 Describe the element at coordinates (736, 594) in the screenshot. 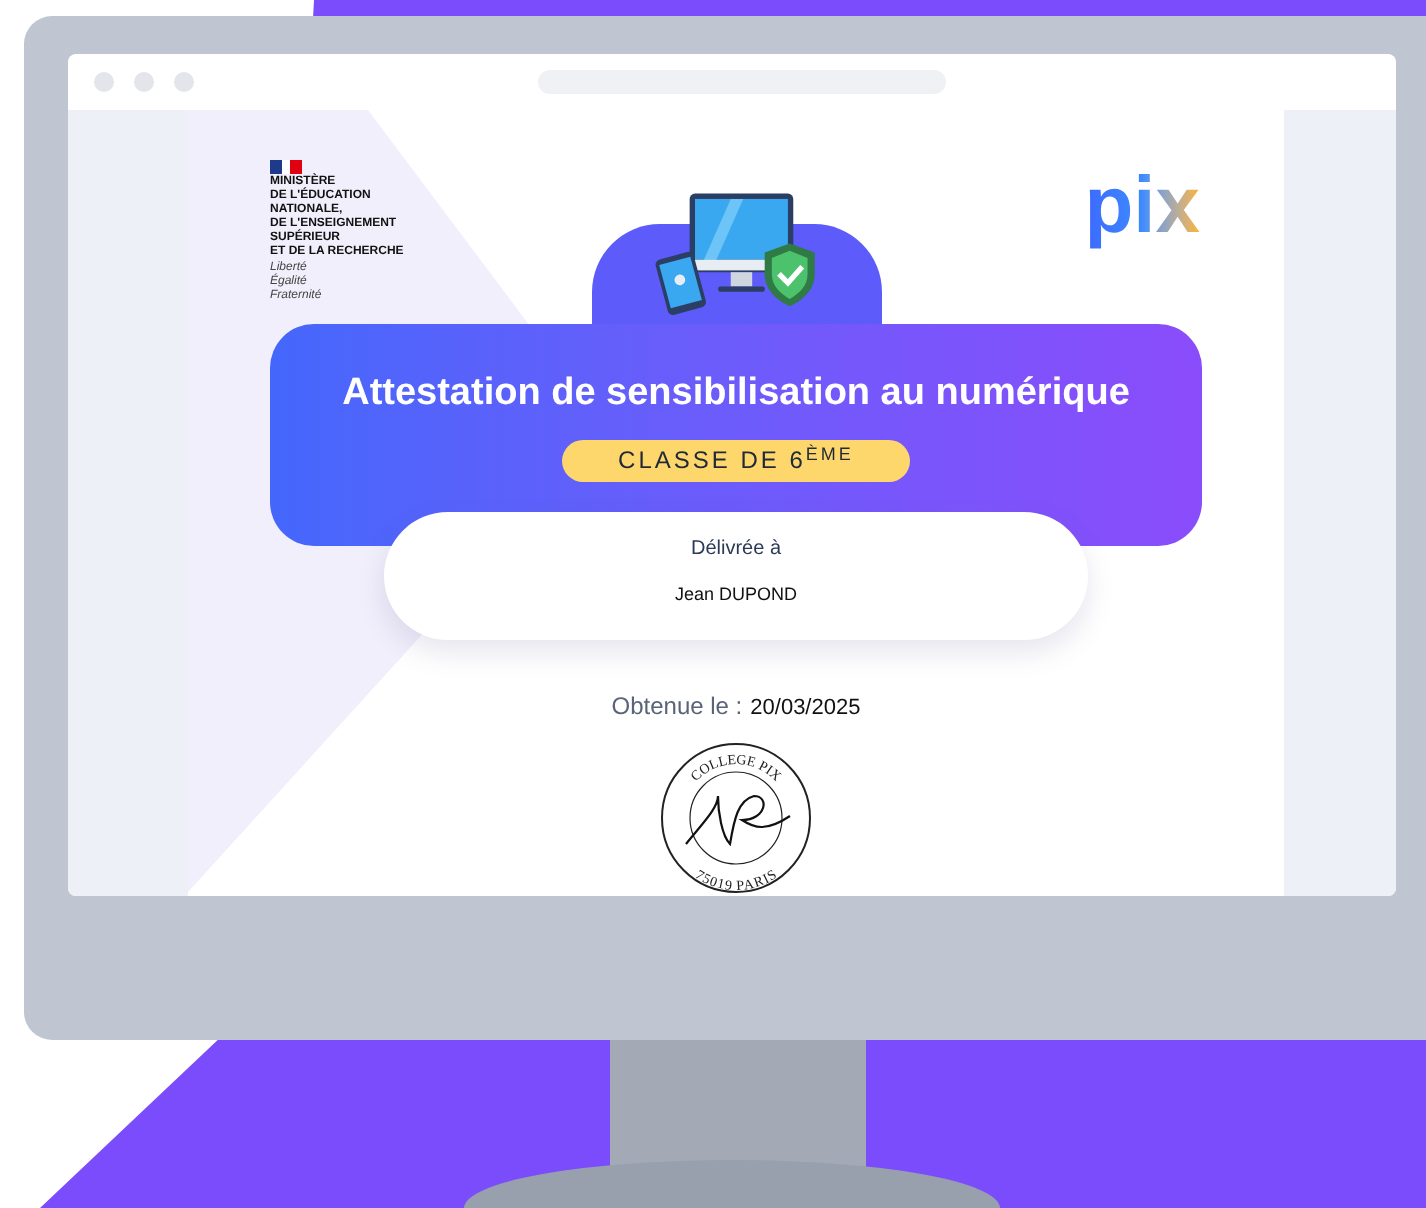

I see `recipient-name: Jean DUPOND` at that location.